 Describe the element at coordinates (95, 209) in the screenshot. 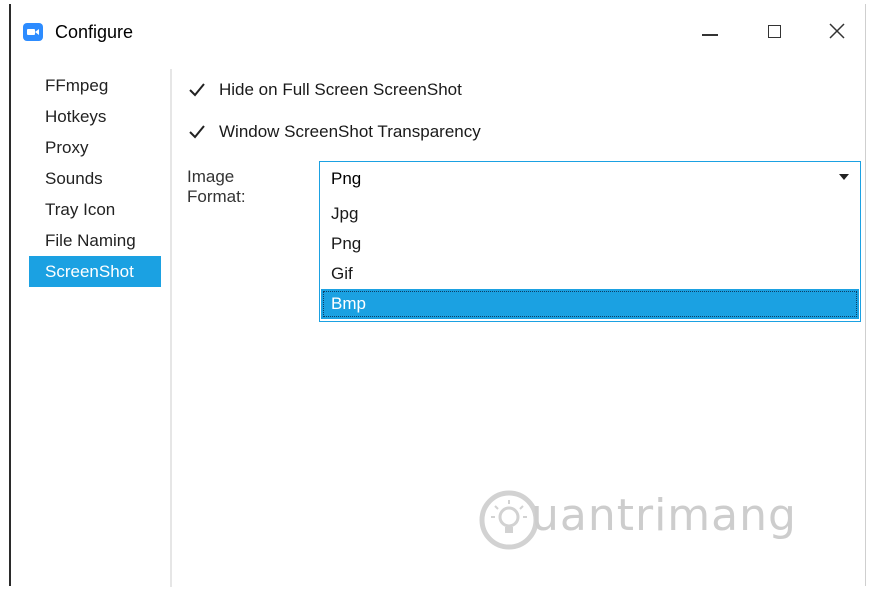

I see `sidebar-item-tray-icon: Tray Icon` at that location.